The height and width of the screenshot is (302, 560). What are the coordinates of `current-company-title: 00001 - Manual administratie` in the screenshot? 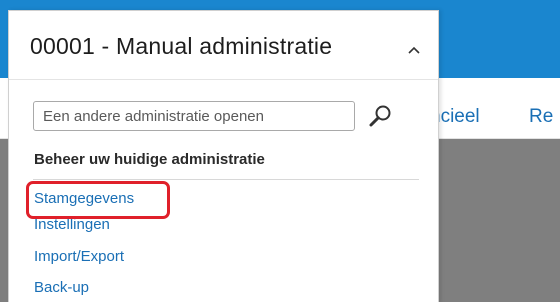 It's located at (181, 46).